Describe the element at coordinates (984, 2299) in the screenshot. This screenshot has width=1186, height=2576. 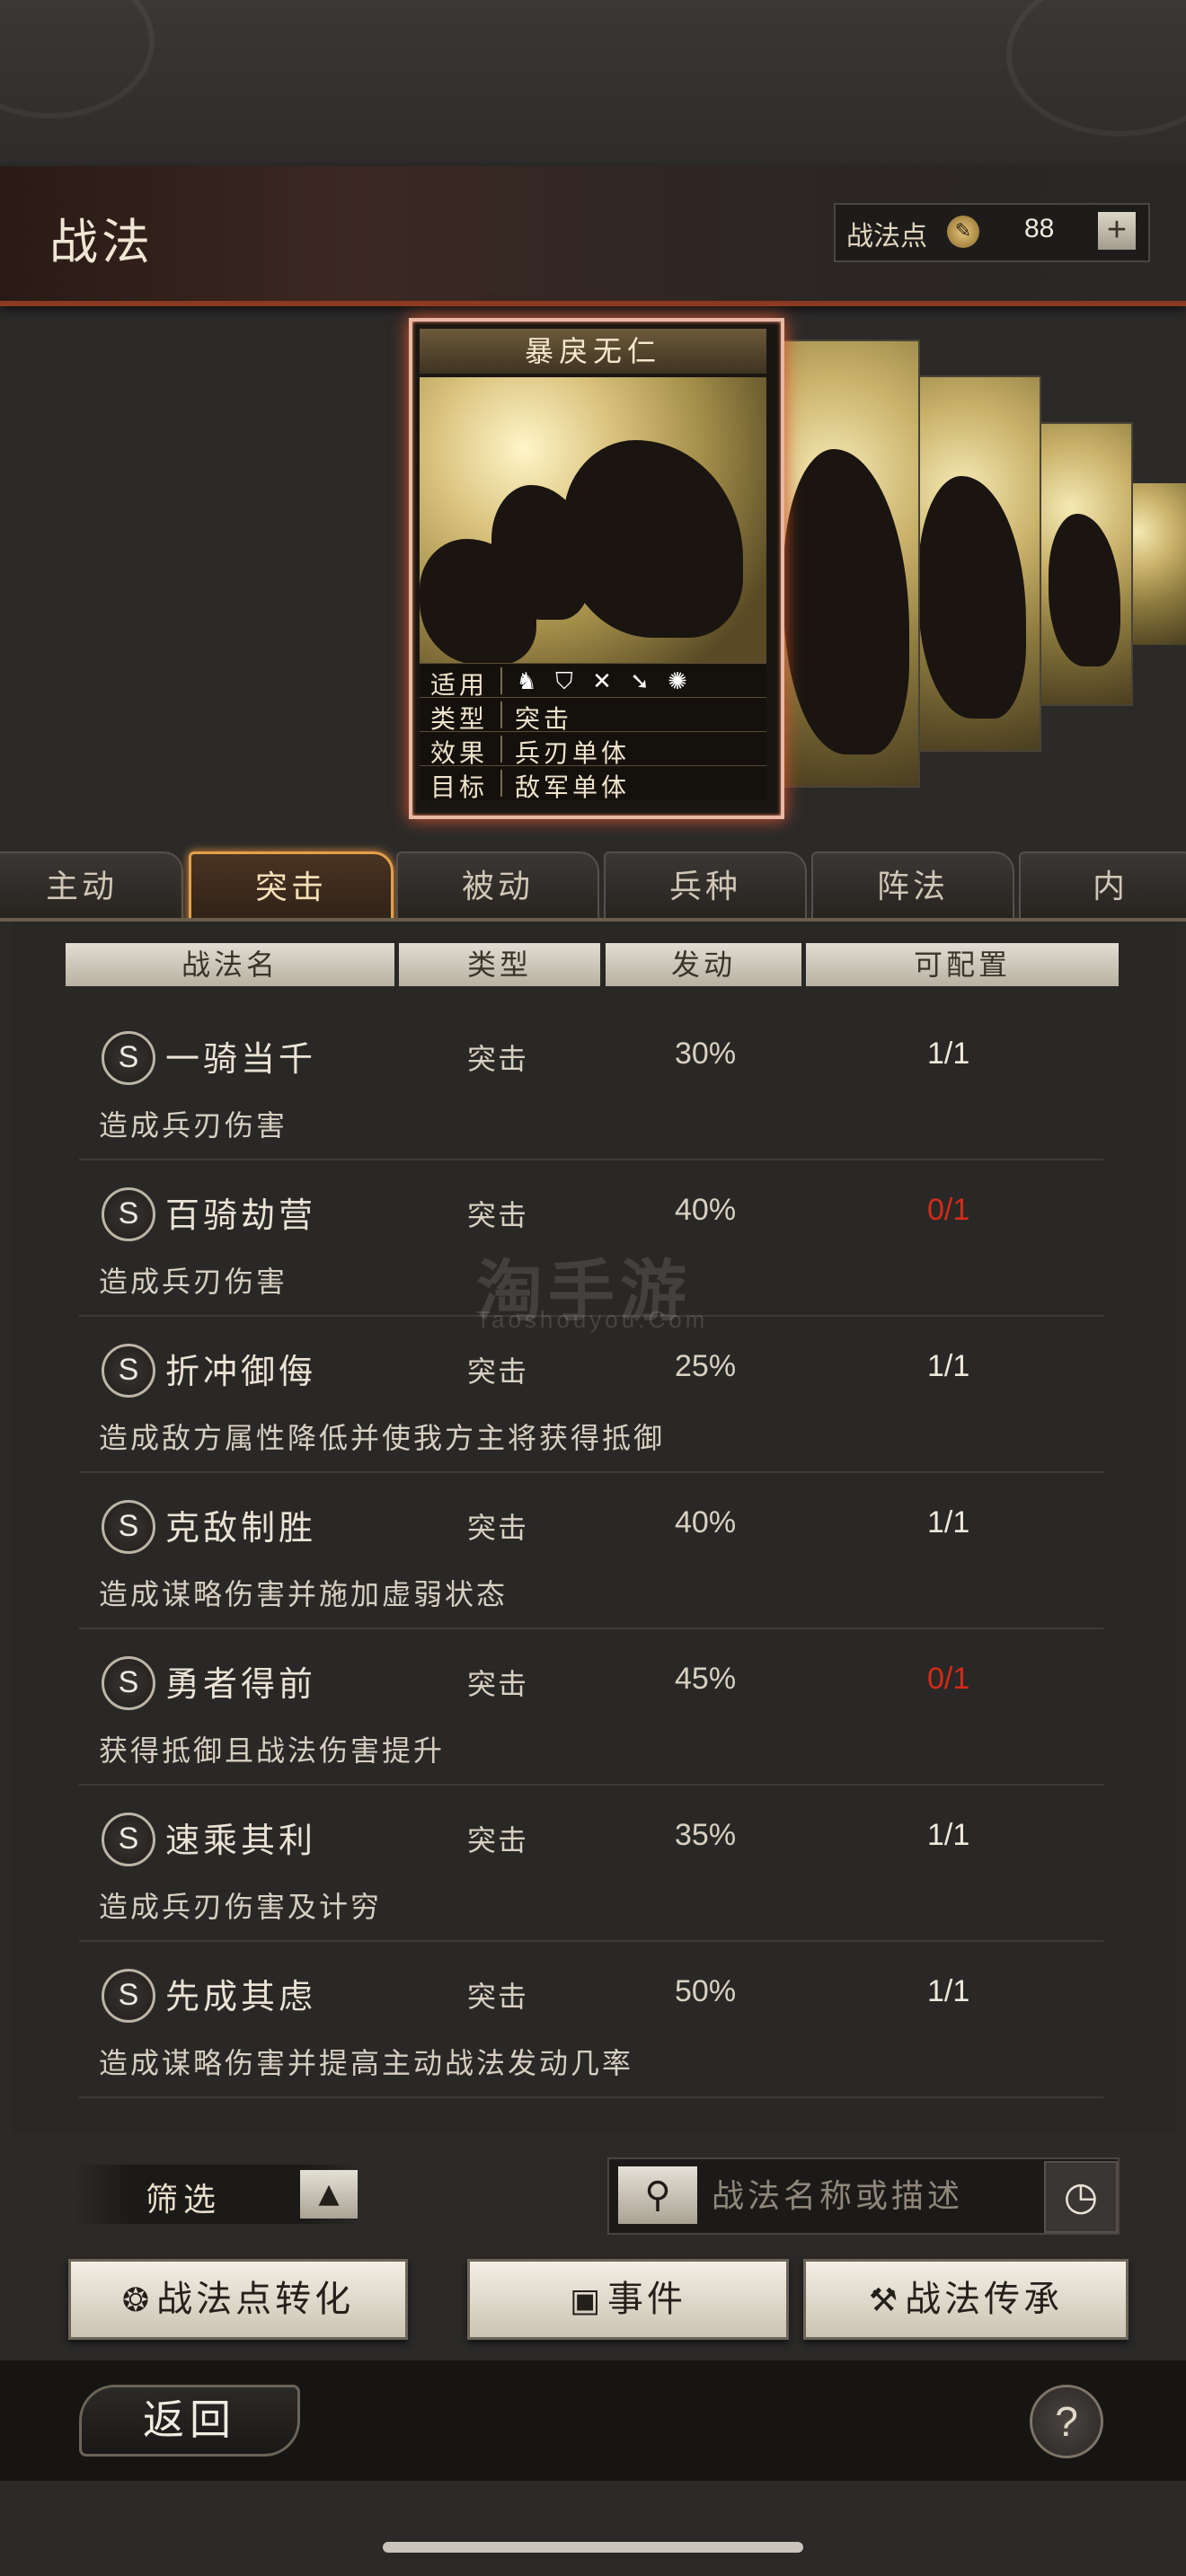
I see `inherit-tactic-label: 战法传承` at that location.